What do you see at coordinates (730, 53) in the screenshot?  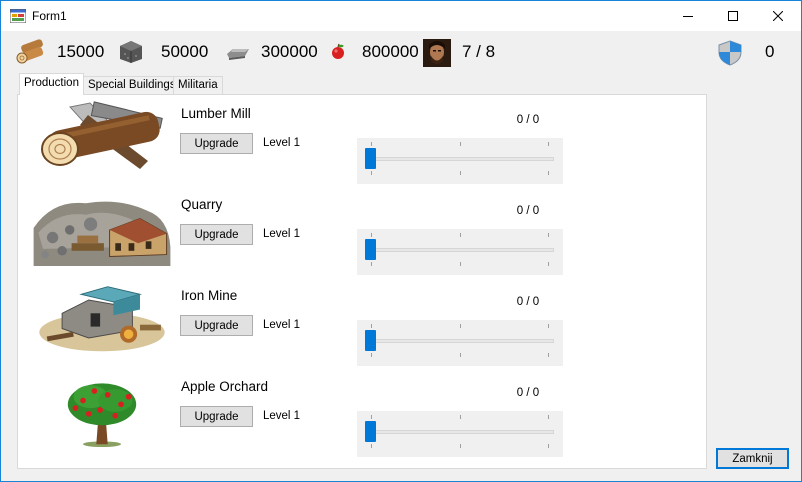 I see `shield-icon` at bounding box center [730, 53].